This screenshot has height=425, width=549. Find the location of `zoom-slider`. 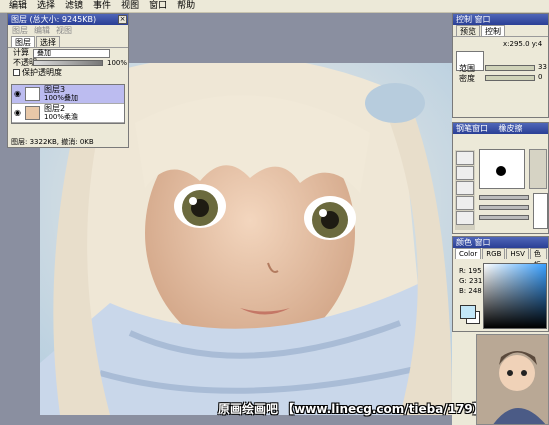

zoom-slider is located at coordinates (510, 68).